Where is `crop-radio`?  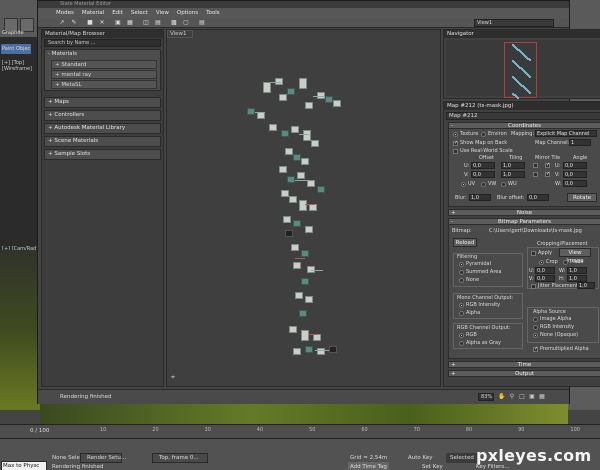 crop-radio is located at coordinates (541, 262).